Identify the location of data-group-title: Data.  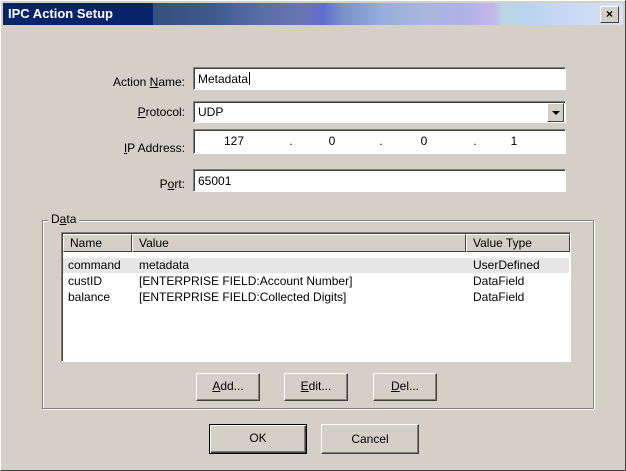
(64, 219).